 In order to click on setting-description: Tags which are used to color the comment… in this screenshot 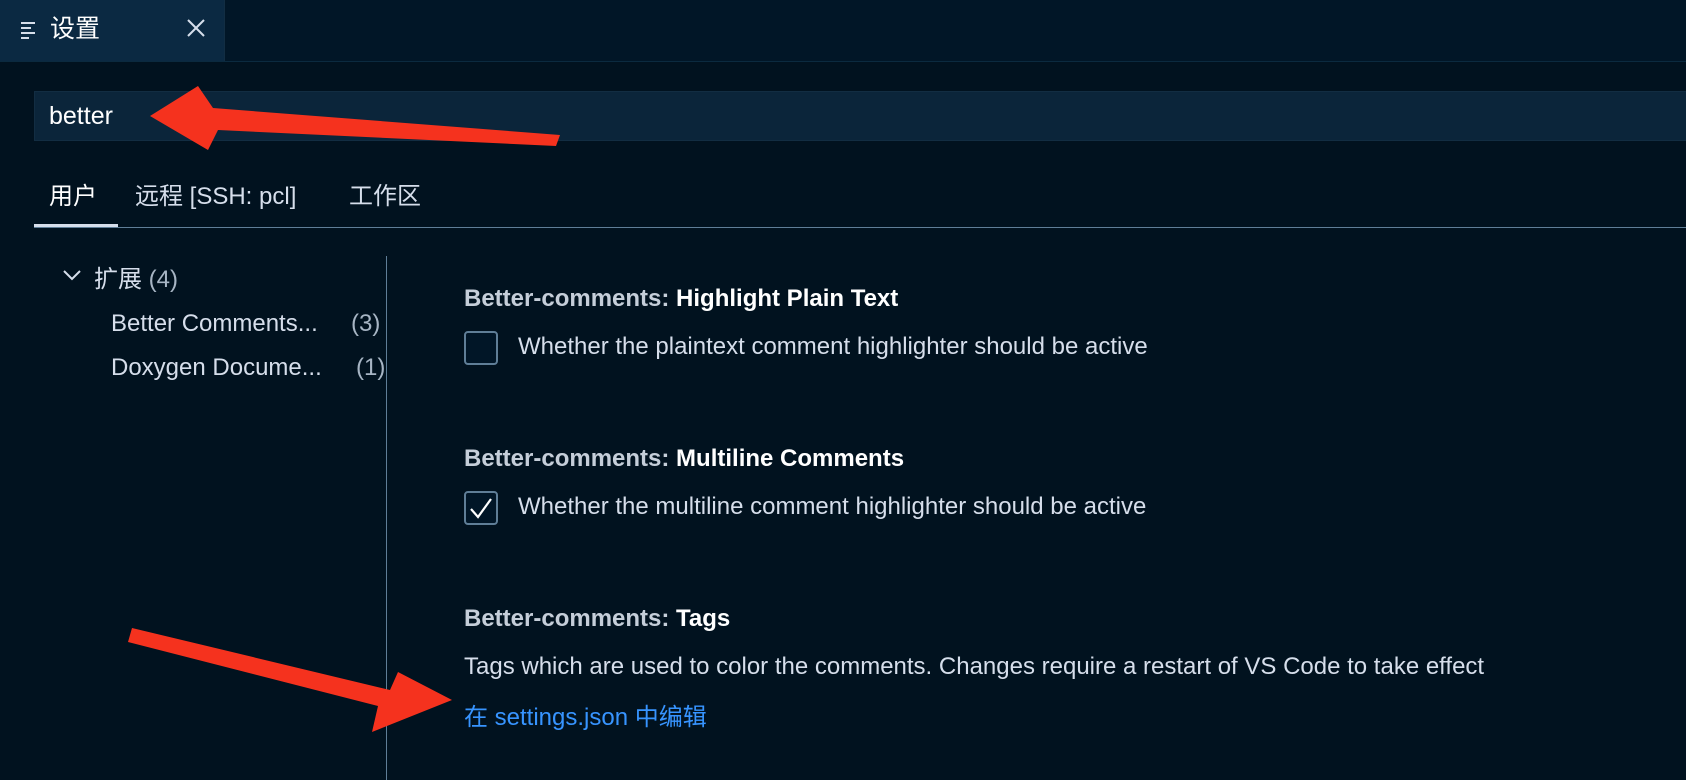, I will do `click(974, 666)`.